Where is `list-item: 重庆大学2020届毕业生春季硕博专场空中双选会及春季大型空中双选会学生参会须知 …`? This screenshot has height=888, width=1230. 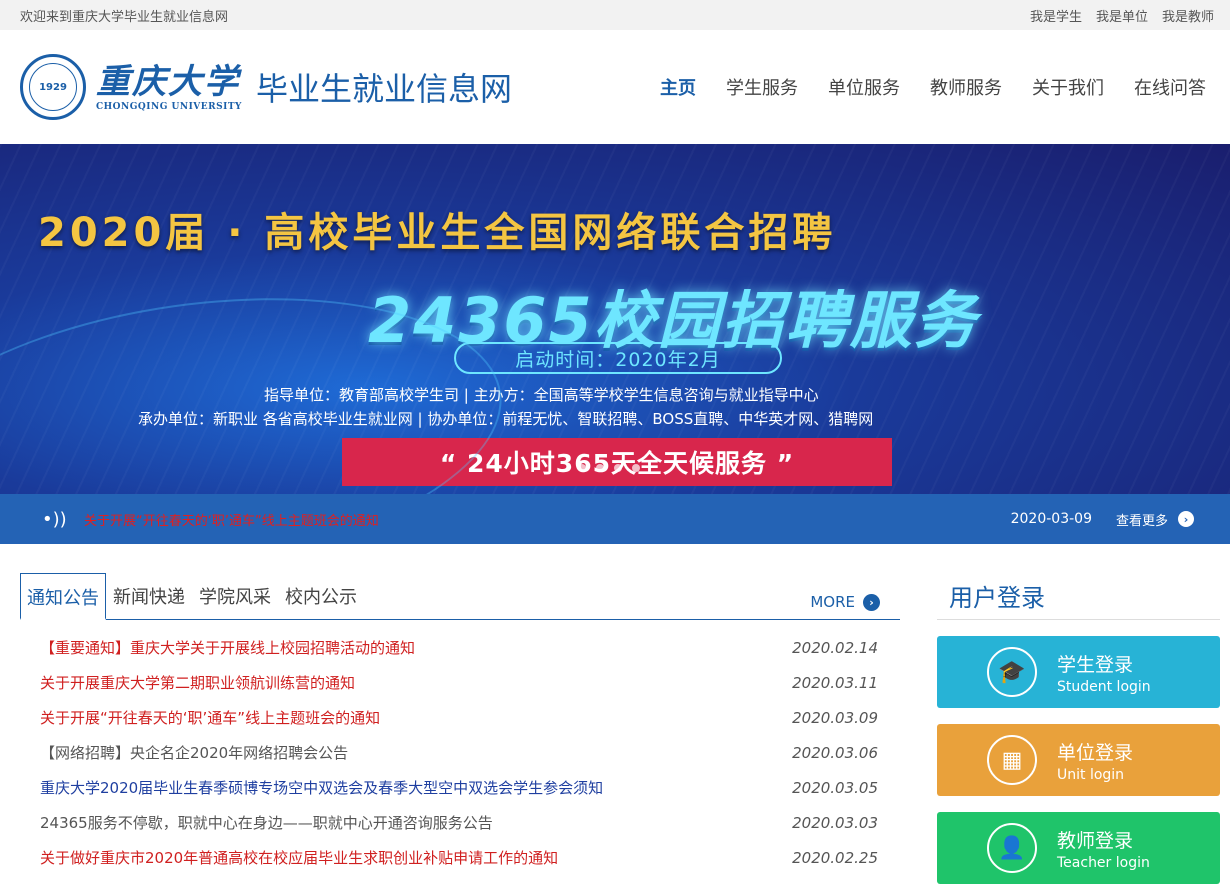
list-item: 重庆大学2020届毕业生春季硕博专场空中双选会及春季大型空中双选会学生参会须知 … is located at coordinates (460, 787).